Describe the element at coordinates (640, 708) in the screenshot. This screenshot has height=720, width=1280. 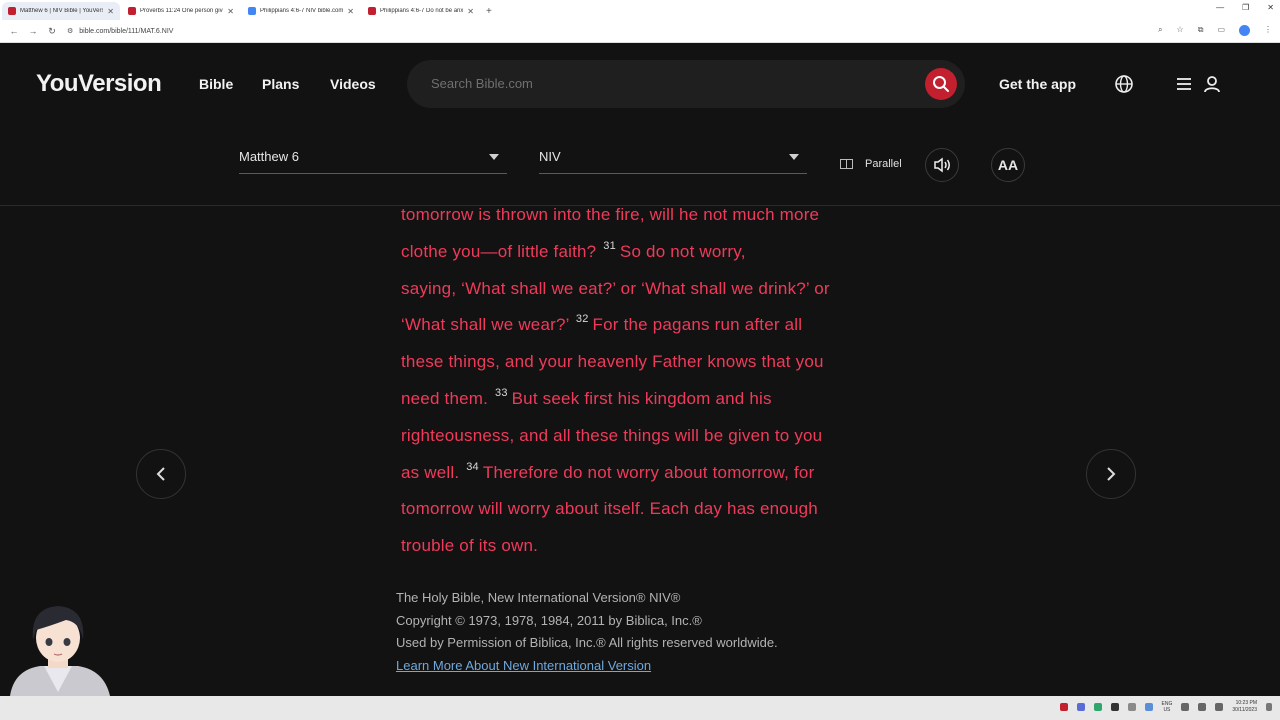
I see `windows-taskbar: ENG US 10:23 PM 30/11/2023` at that location.